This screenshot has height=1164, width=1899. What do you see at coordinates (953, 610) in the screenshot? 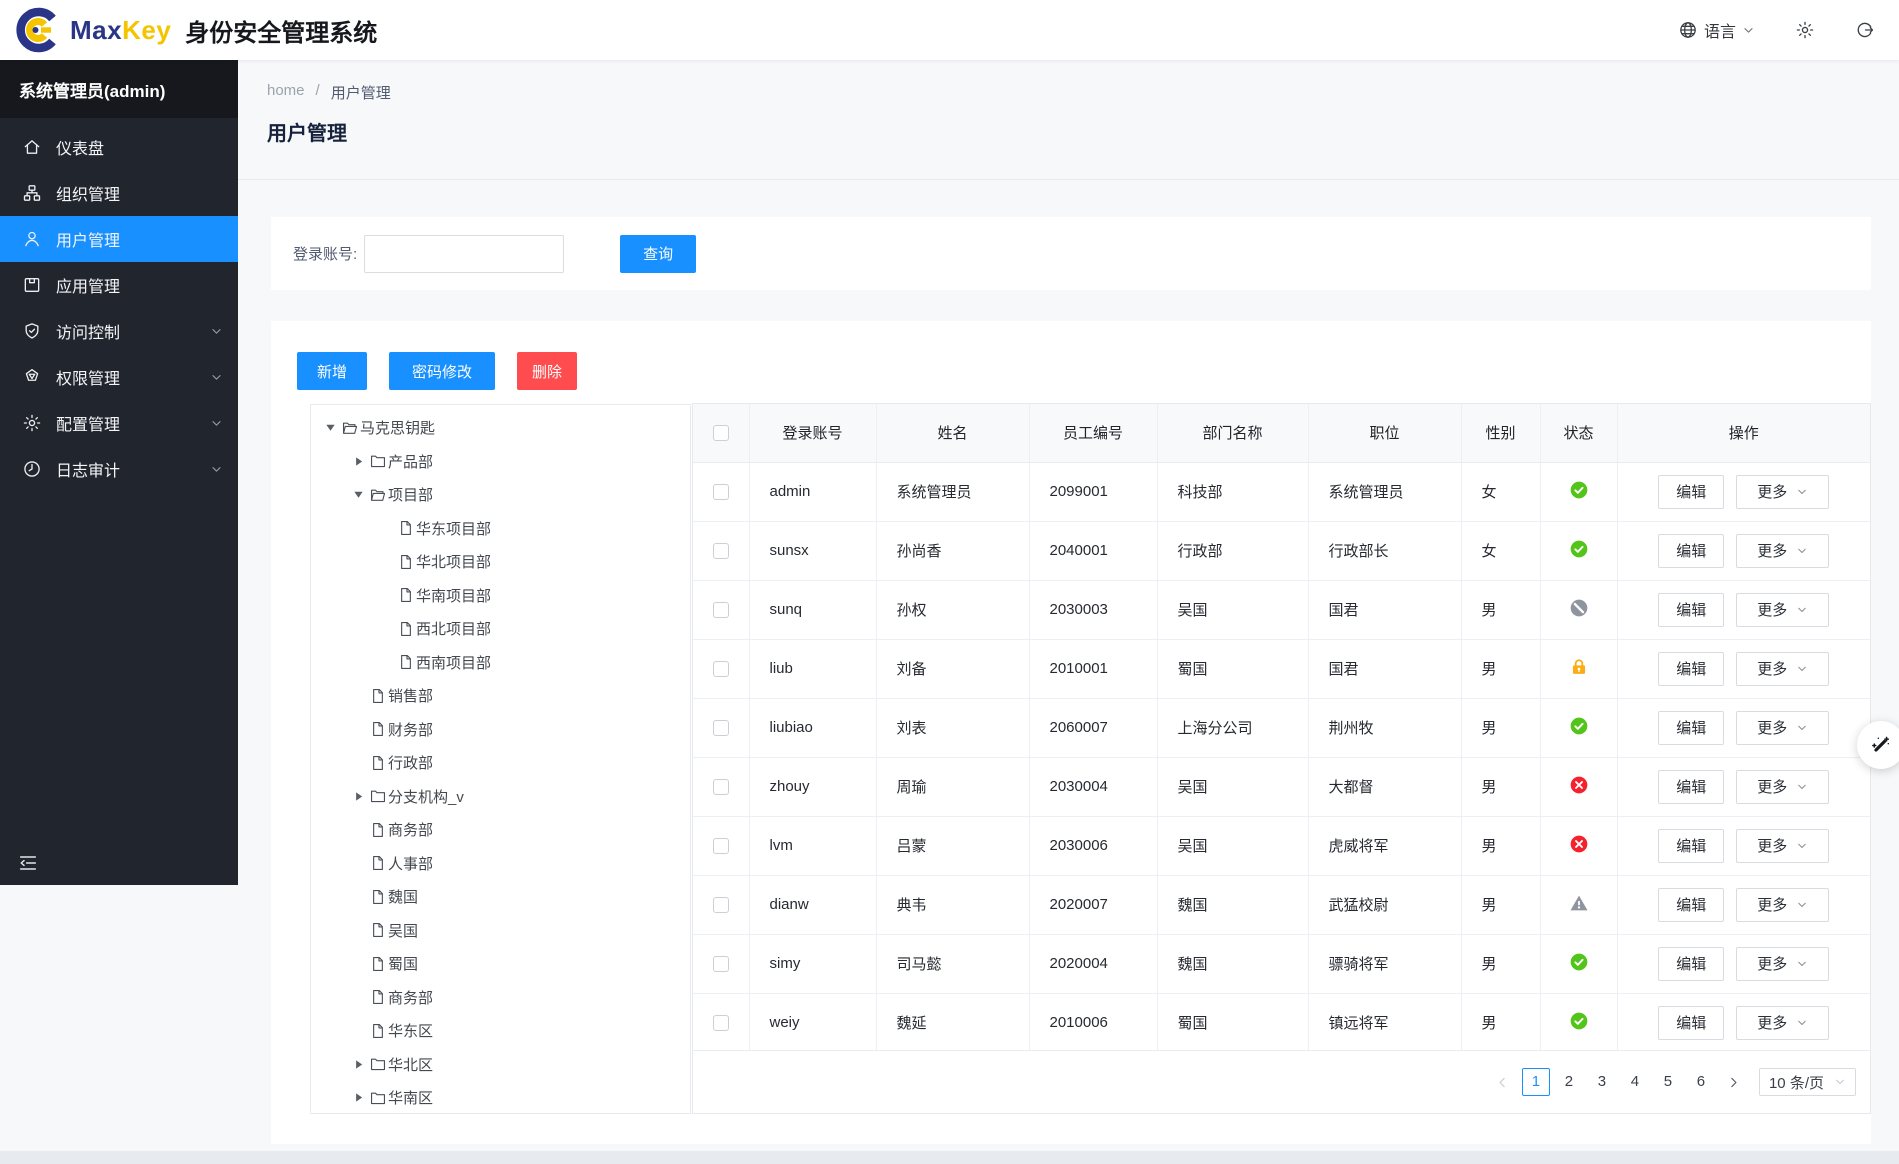
I see `cell-name: 孙权` at bounding box center [953, 610].